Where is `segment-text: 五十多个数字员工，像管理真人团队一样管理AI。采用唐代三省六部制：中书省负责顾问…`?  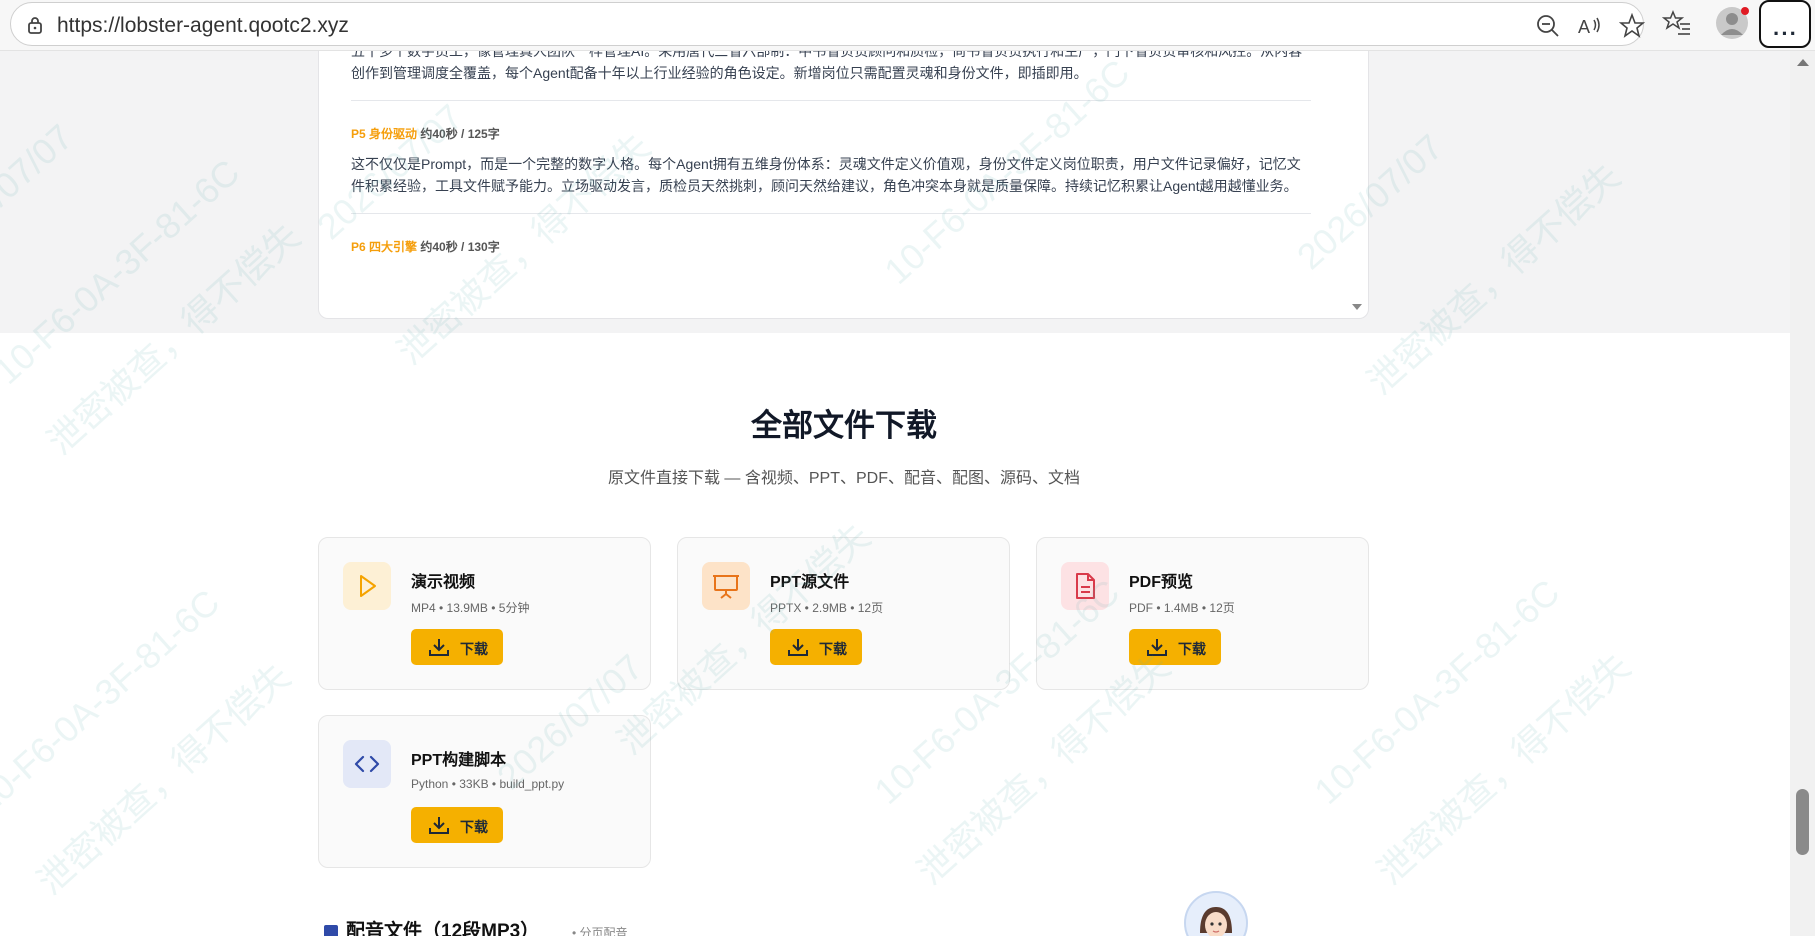 segment-text: 五十多个数字员工，像管理真人团队一样管理AI。采用唐代三省六部制：中书省负责顾问… is located at coordinates (827, 66).